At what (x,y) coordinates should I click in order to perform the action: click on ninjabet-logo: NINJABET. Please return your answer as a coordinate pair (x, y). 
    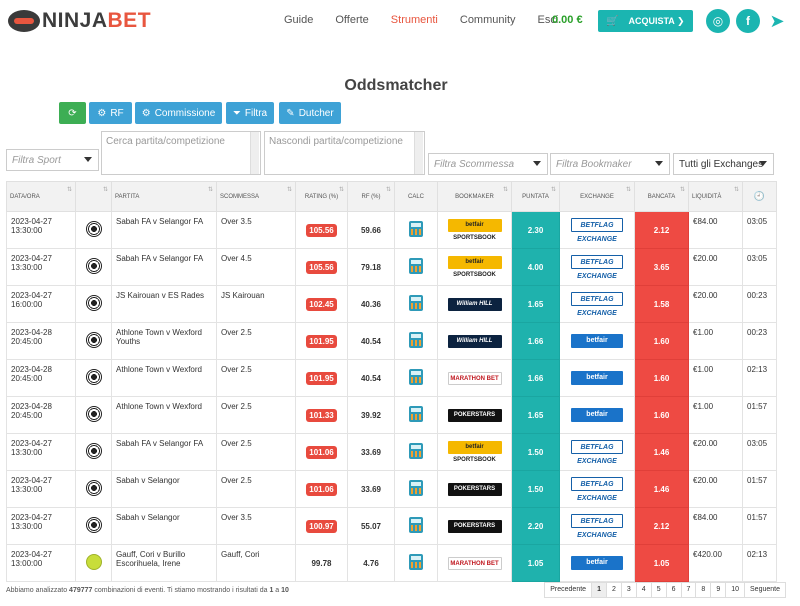
    Looking at the image, I should click on (79, 21).